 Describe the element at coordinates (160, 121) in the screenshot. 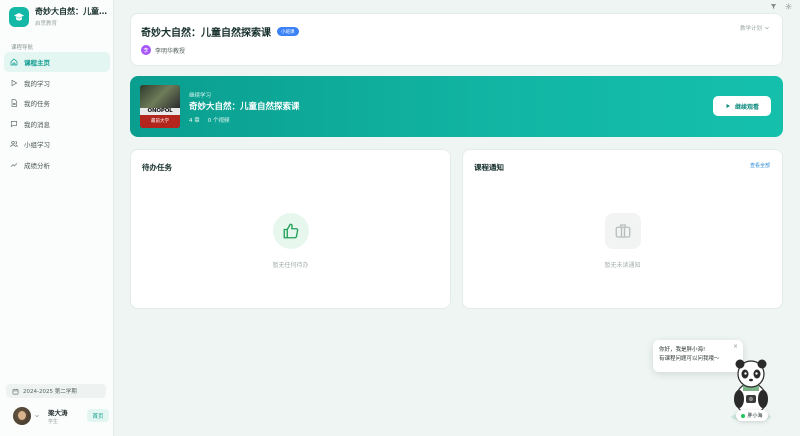

I see `cover-subtext: 最前大学` at that location.